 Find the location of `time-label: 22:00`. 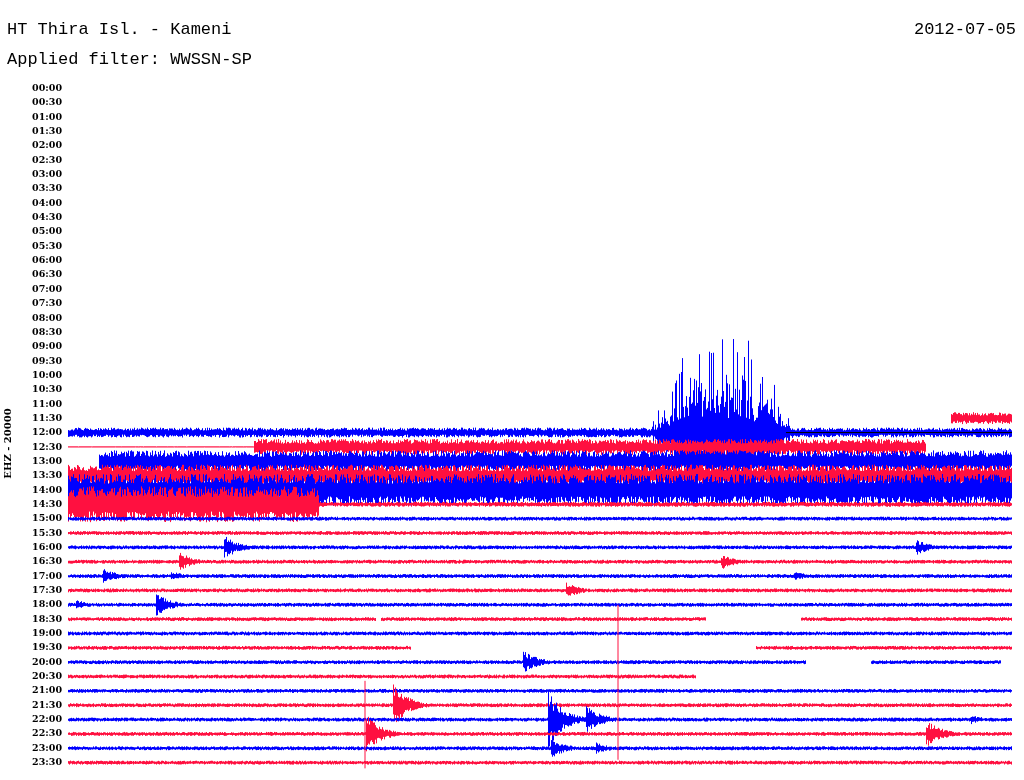

time-label: 22:00 is located at coordinates (47, 719).